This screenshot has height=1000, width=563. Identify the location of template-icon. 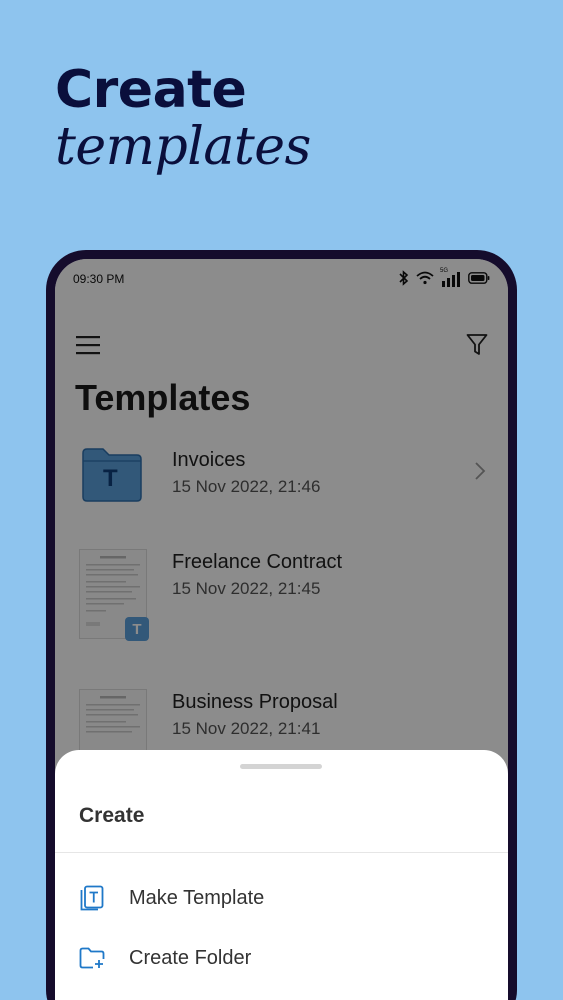
(92, 898).